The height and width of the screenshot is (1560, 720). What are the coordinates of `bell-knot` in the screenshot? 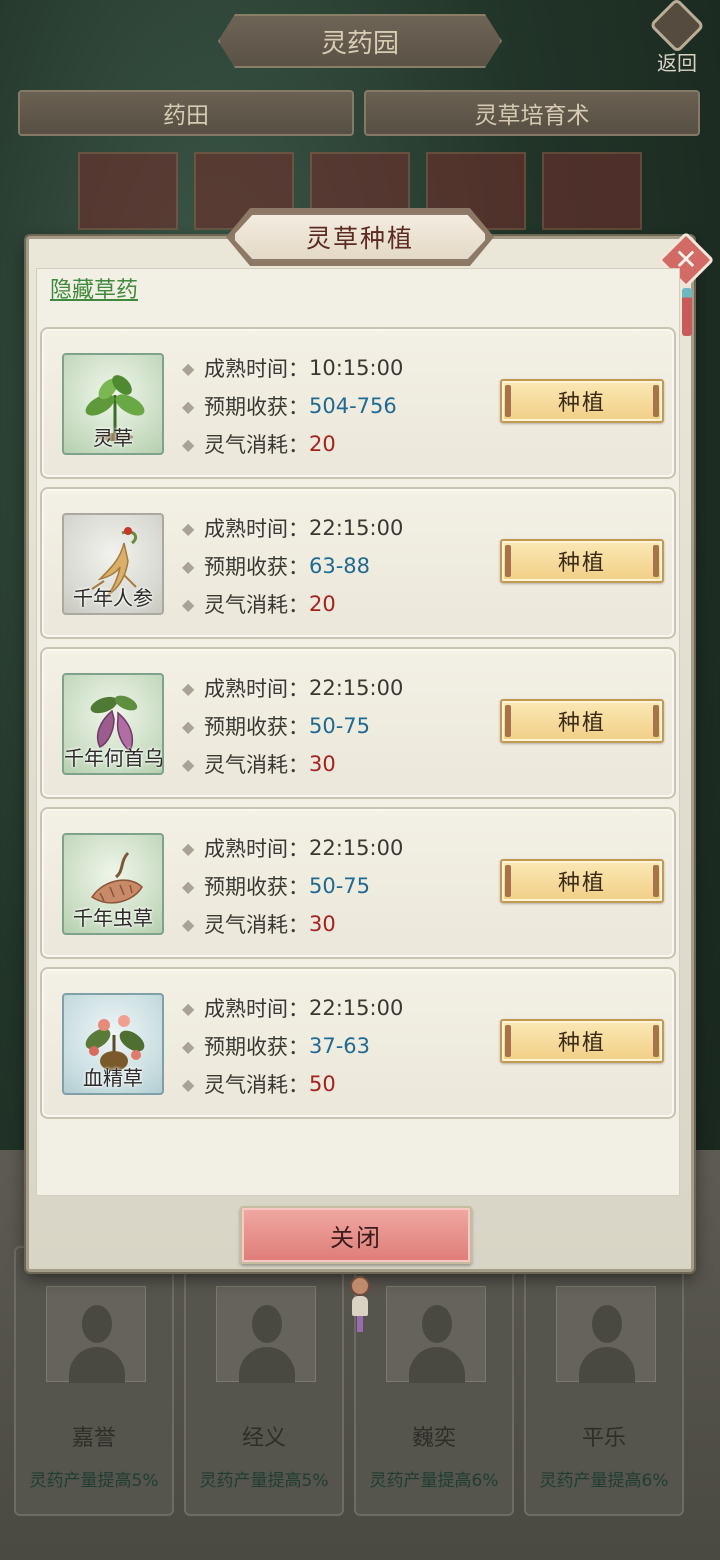 It's located at (360, 1286).